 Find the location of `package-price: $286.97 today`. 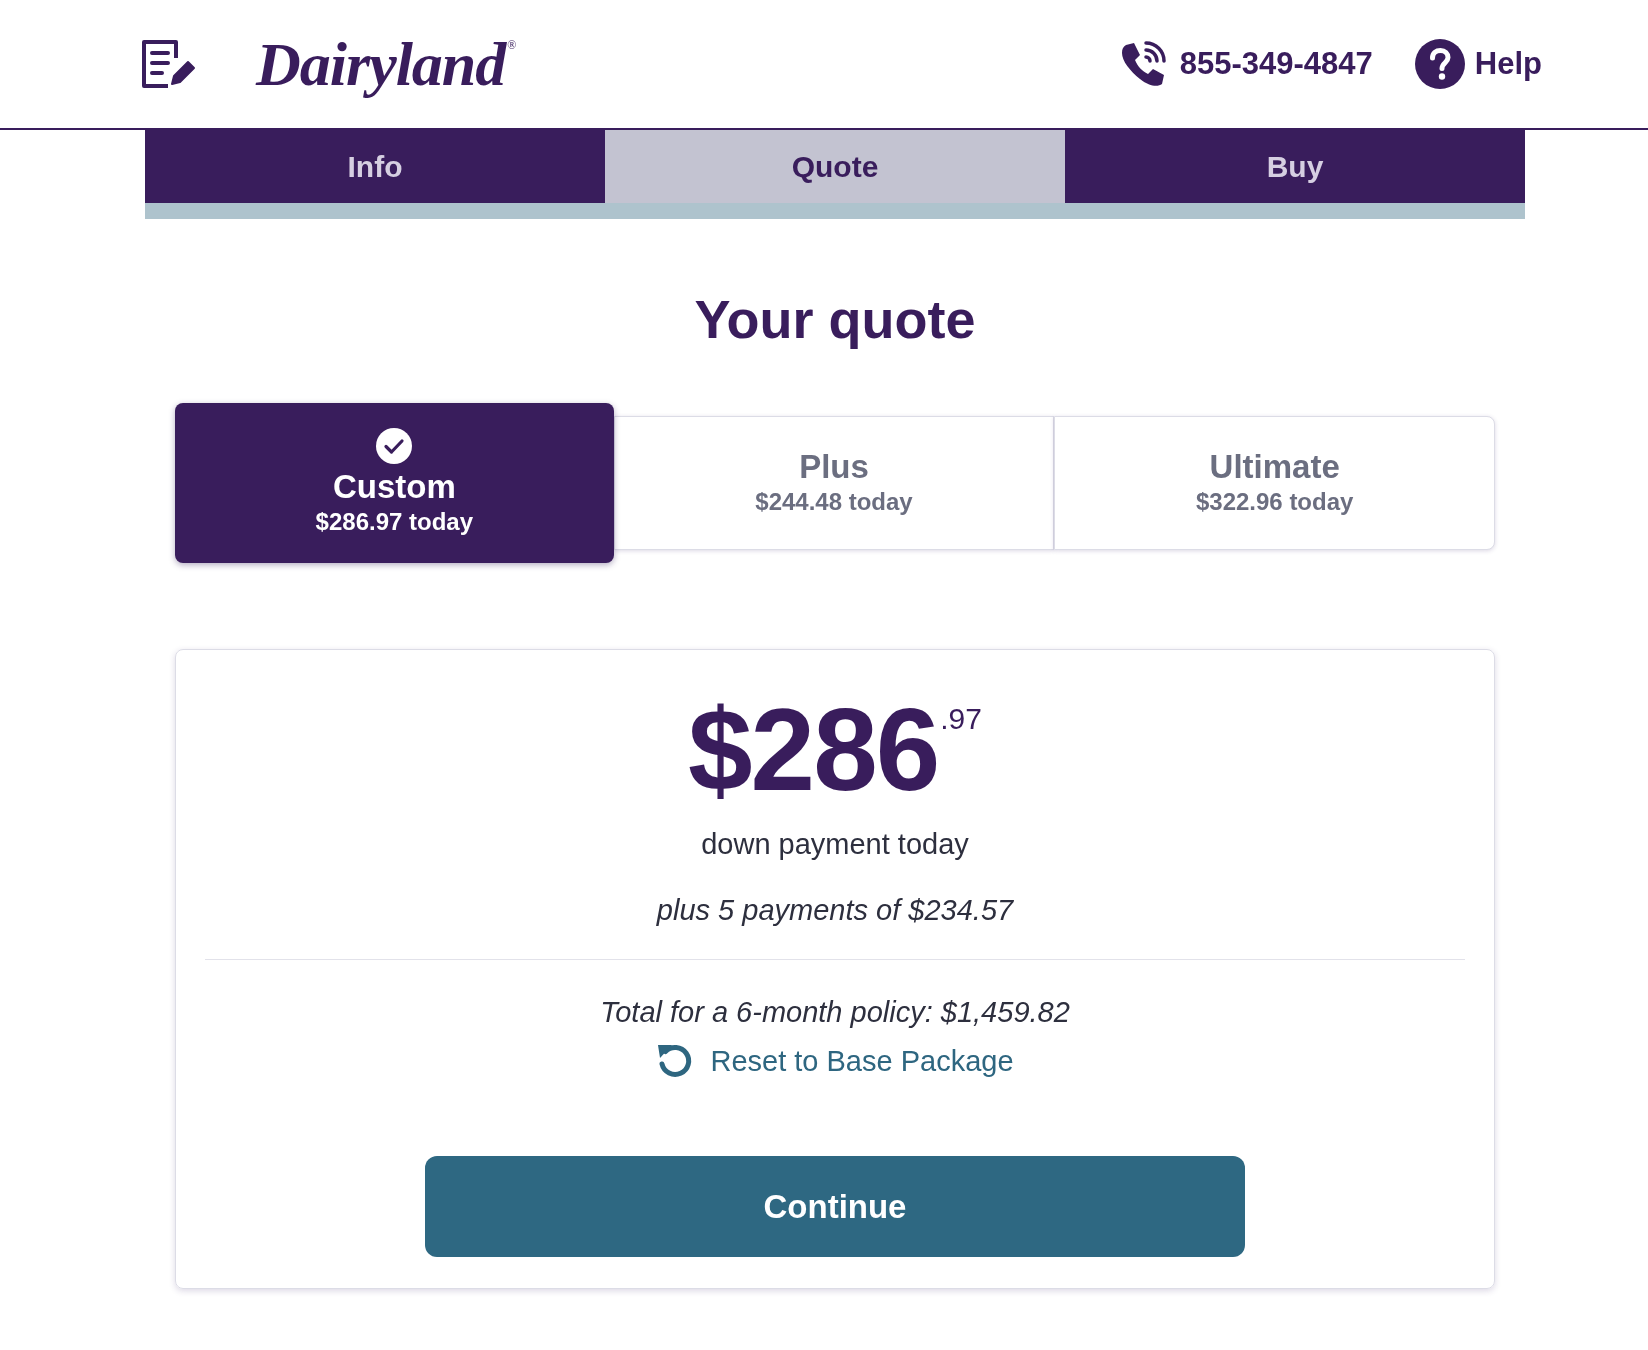

package-price: $286.97 today is located at coordinates (394, 522).